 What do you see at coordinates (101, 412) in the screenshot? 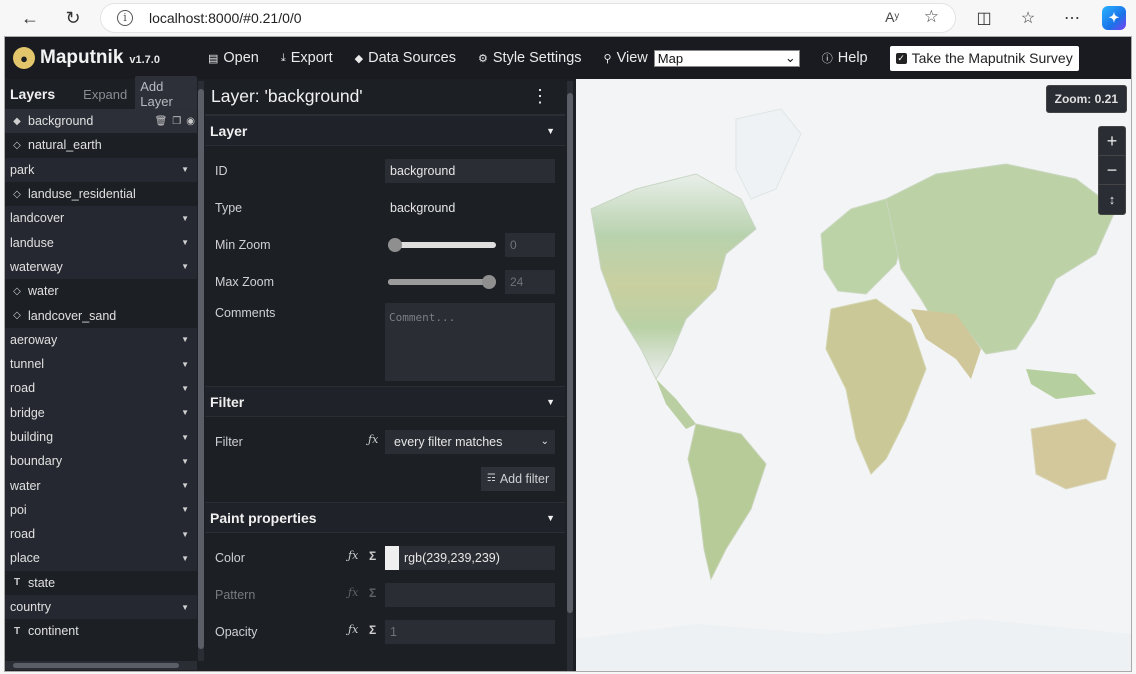
I see `layer-group-bridge: bridge ▼` at bounding box center [101, 412].